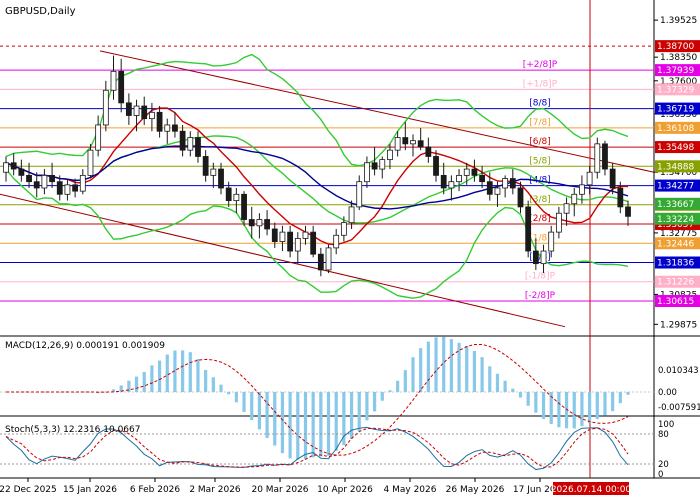 Image resolution: width=700 pixels, height=504 pixels. What do you see at coordinates (675, 220) in the screenshot?
I see `key-level-label: 1.33224` at bounding box center [675, 220].